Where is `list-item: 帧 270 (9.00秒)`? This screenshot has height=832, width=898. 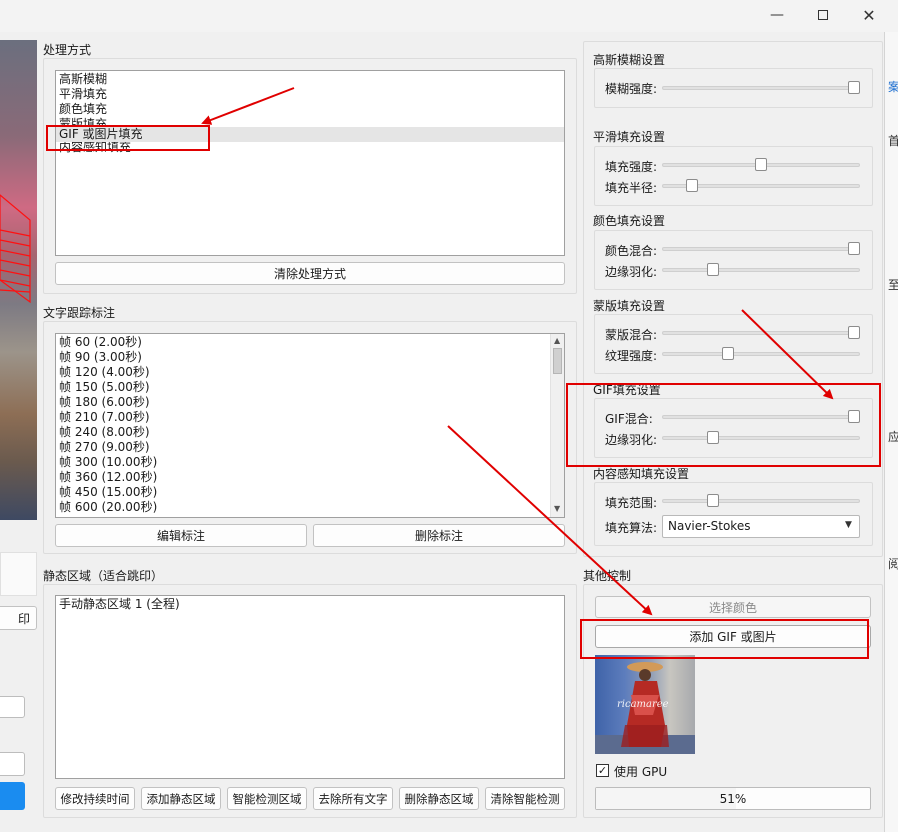 list-item: 帧 270 (9.00秒) is located at coordinates (310, 447).